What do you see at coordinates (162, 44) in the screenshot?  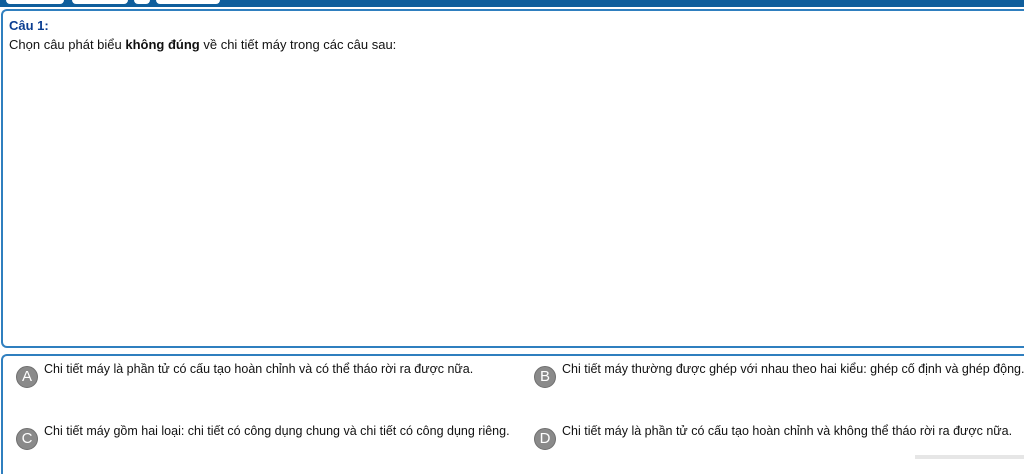 I see `question-text-emphasis: không đúng` at bounding box center [162, 44].